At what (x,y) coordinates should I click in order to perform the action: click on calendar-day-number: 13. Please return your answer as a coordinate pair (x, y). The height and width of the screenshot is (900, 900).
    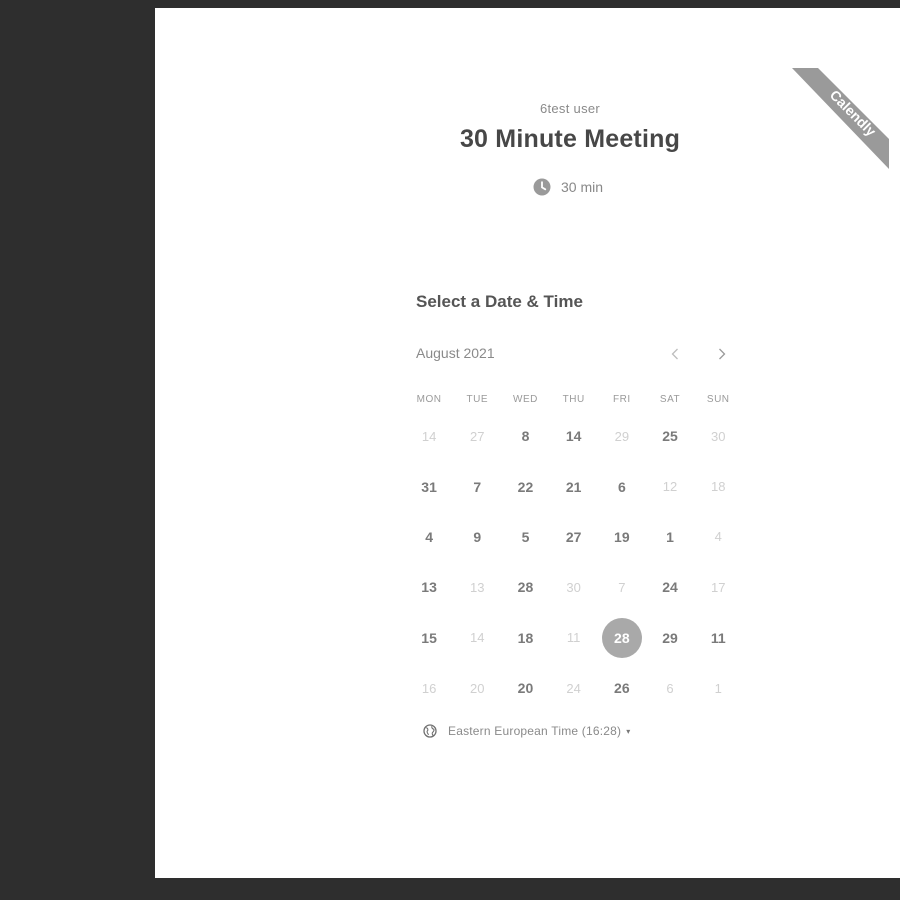
    Looking at the image, I should click on (429, 587).